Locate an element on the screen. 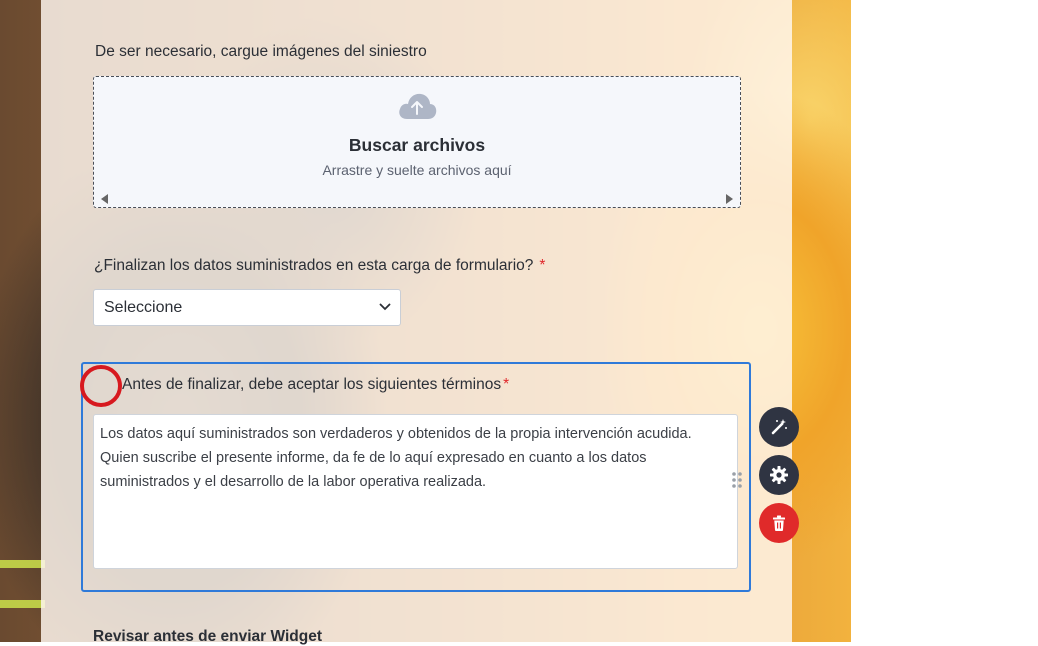 The width and height of the screenshot is (1038, 646). scroll-right-arrow-icon is located at coordinates (729, 199).